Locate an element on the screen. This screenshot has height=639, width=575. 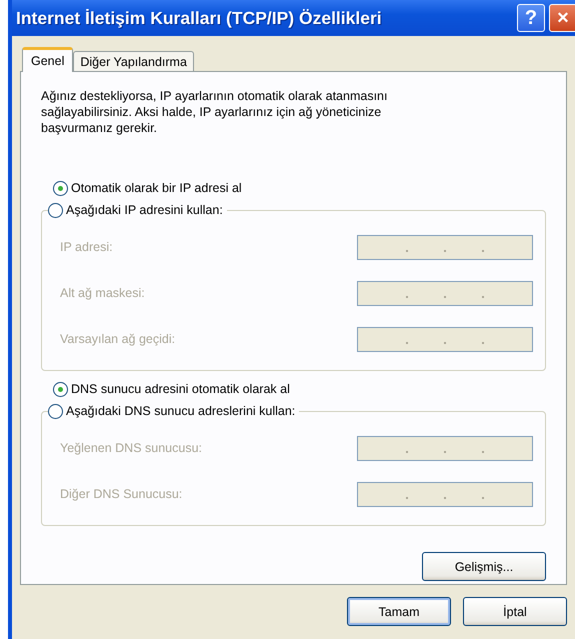
field-label: IP adresi: is located at coordinates (86, 247).